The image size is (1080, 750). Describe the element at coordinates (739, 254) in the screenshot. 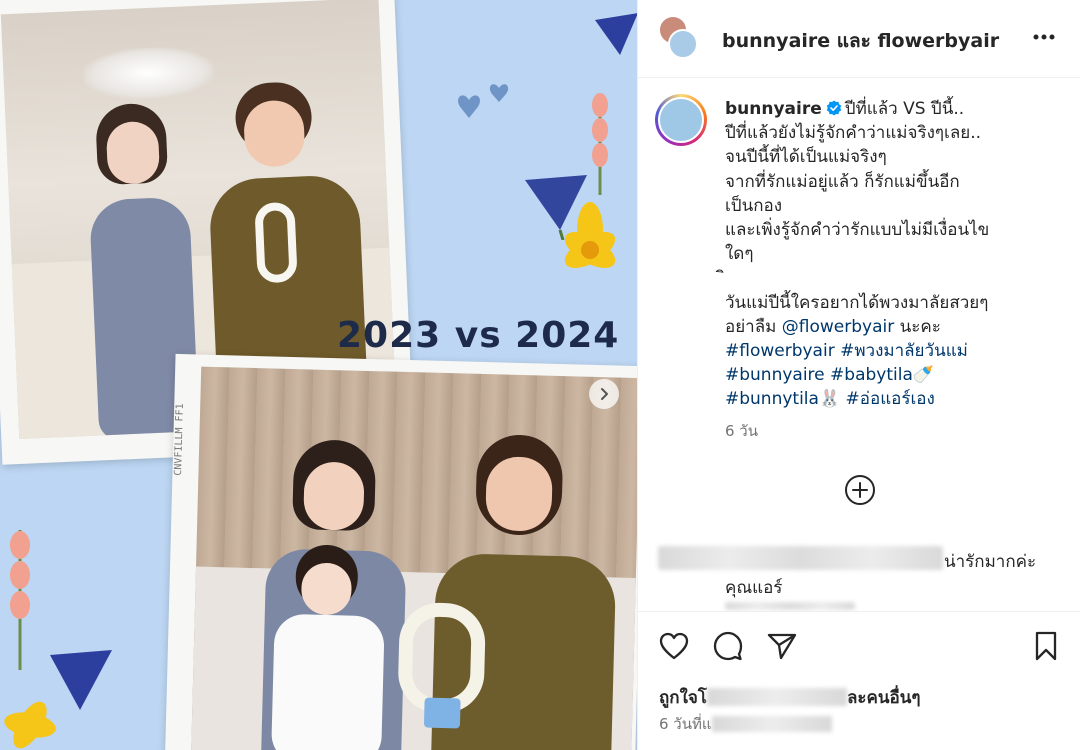

I see `caption-text: ใดๆ` at that location.